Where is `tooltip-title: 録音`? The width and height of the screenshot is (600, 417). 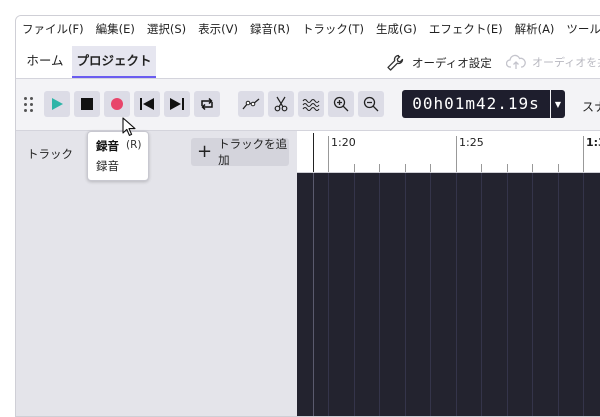 tooltip-title: 録音 is located at coordinates (107, 146).